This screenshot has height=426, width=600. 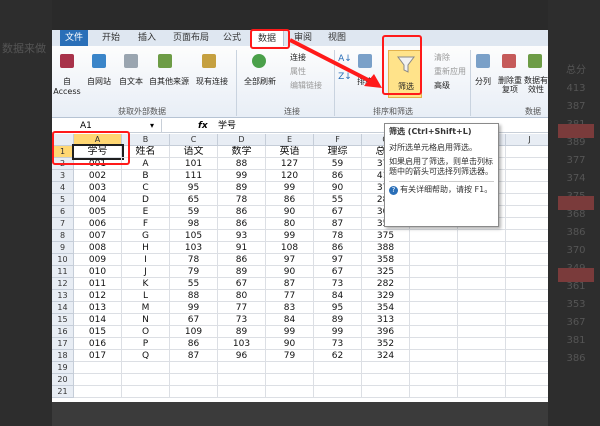 What do you see at coordinates (242, 164) in the screenshot?
I see `table-cell: 88` at bounding box center [242, 164].